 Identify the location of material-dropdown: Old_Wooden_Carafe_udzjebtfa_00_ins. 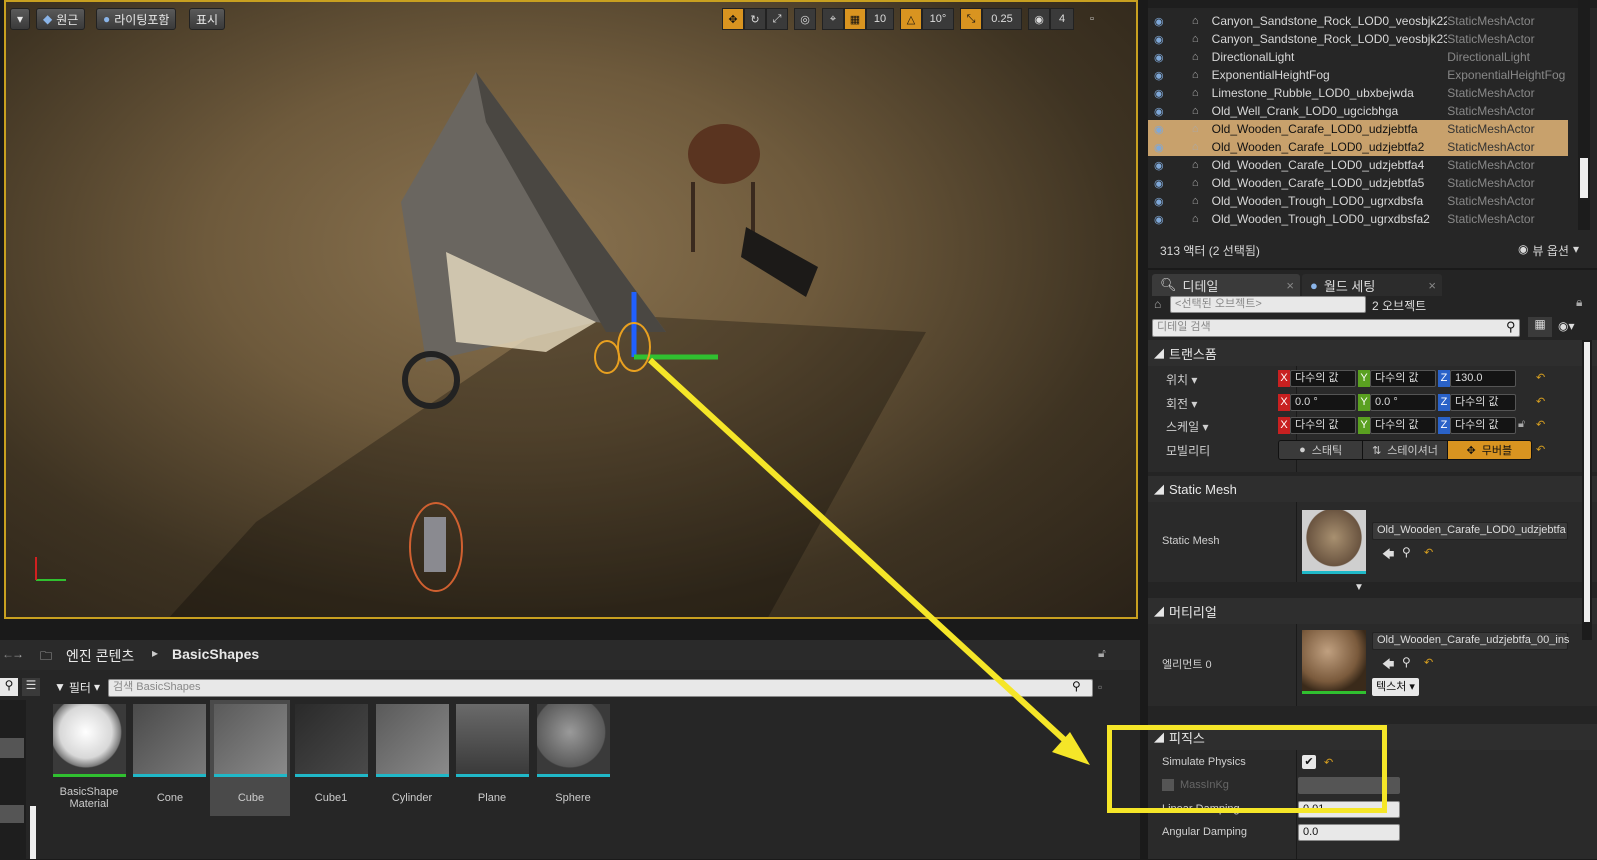
(1470, 641).